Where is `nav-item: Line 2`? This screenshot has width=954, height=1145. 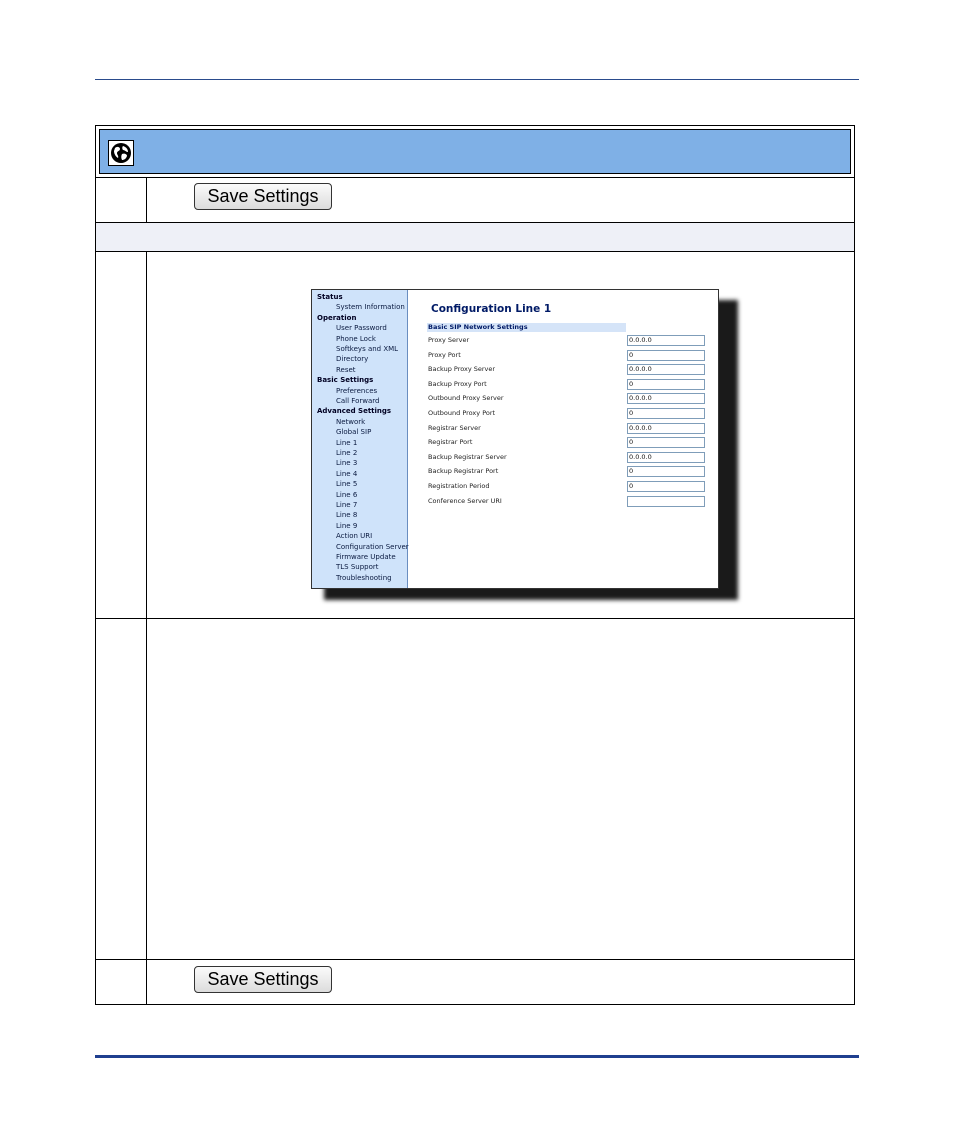
nav-item: Line 2 is located at coordinates (346, 453).